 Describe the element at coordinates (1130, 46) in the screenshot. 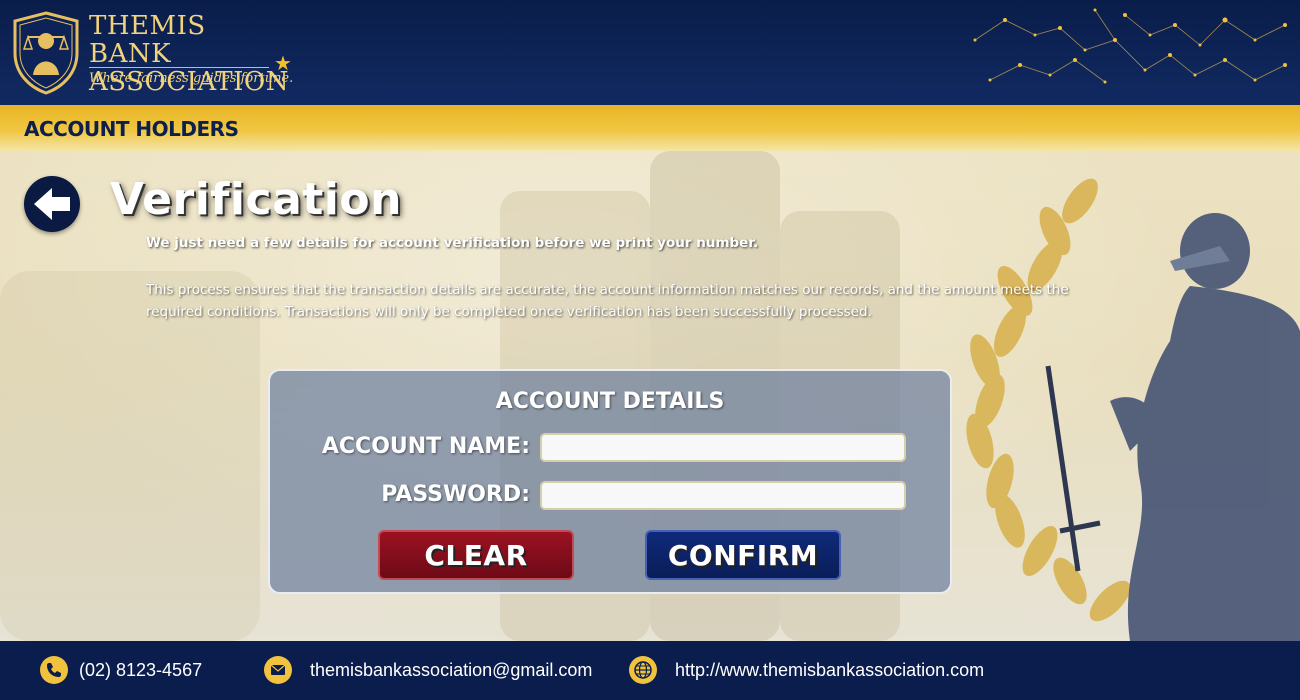

I see `constellation-decoration` at that location.